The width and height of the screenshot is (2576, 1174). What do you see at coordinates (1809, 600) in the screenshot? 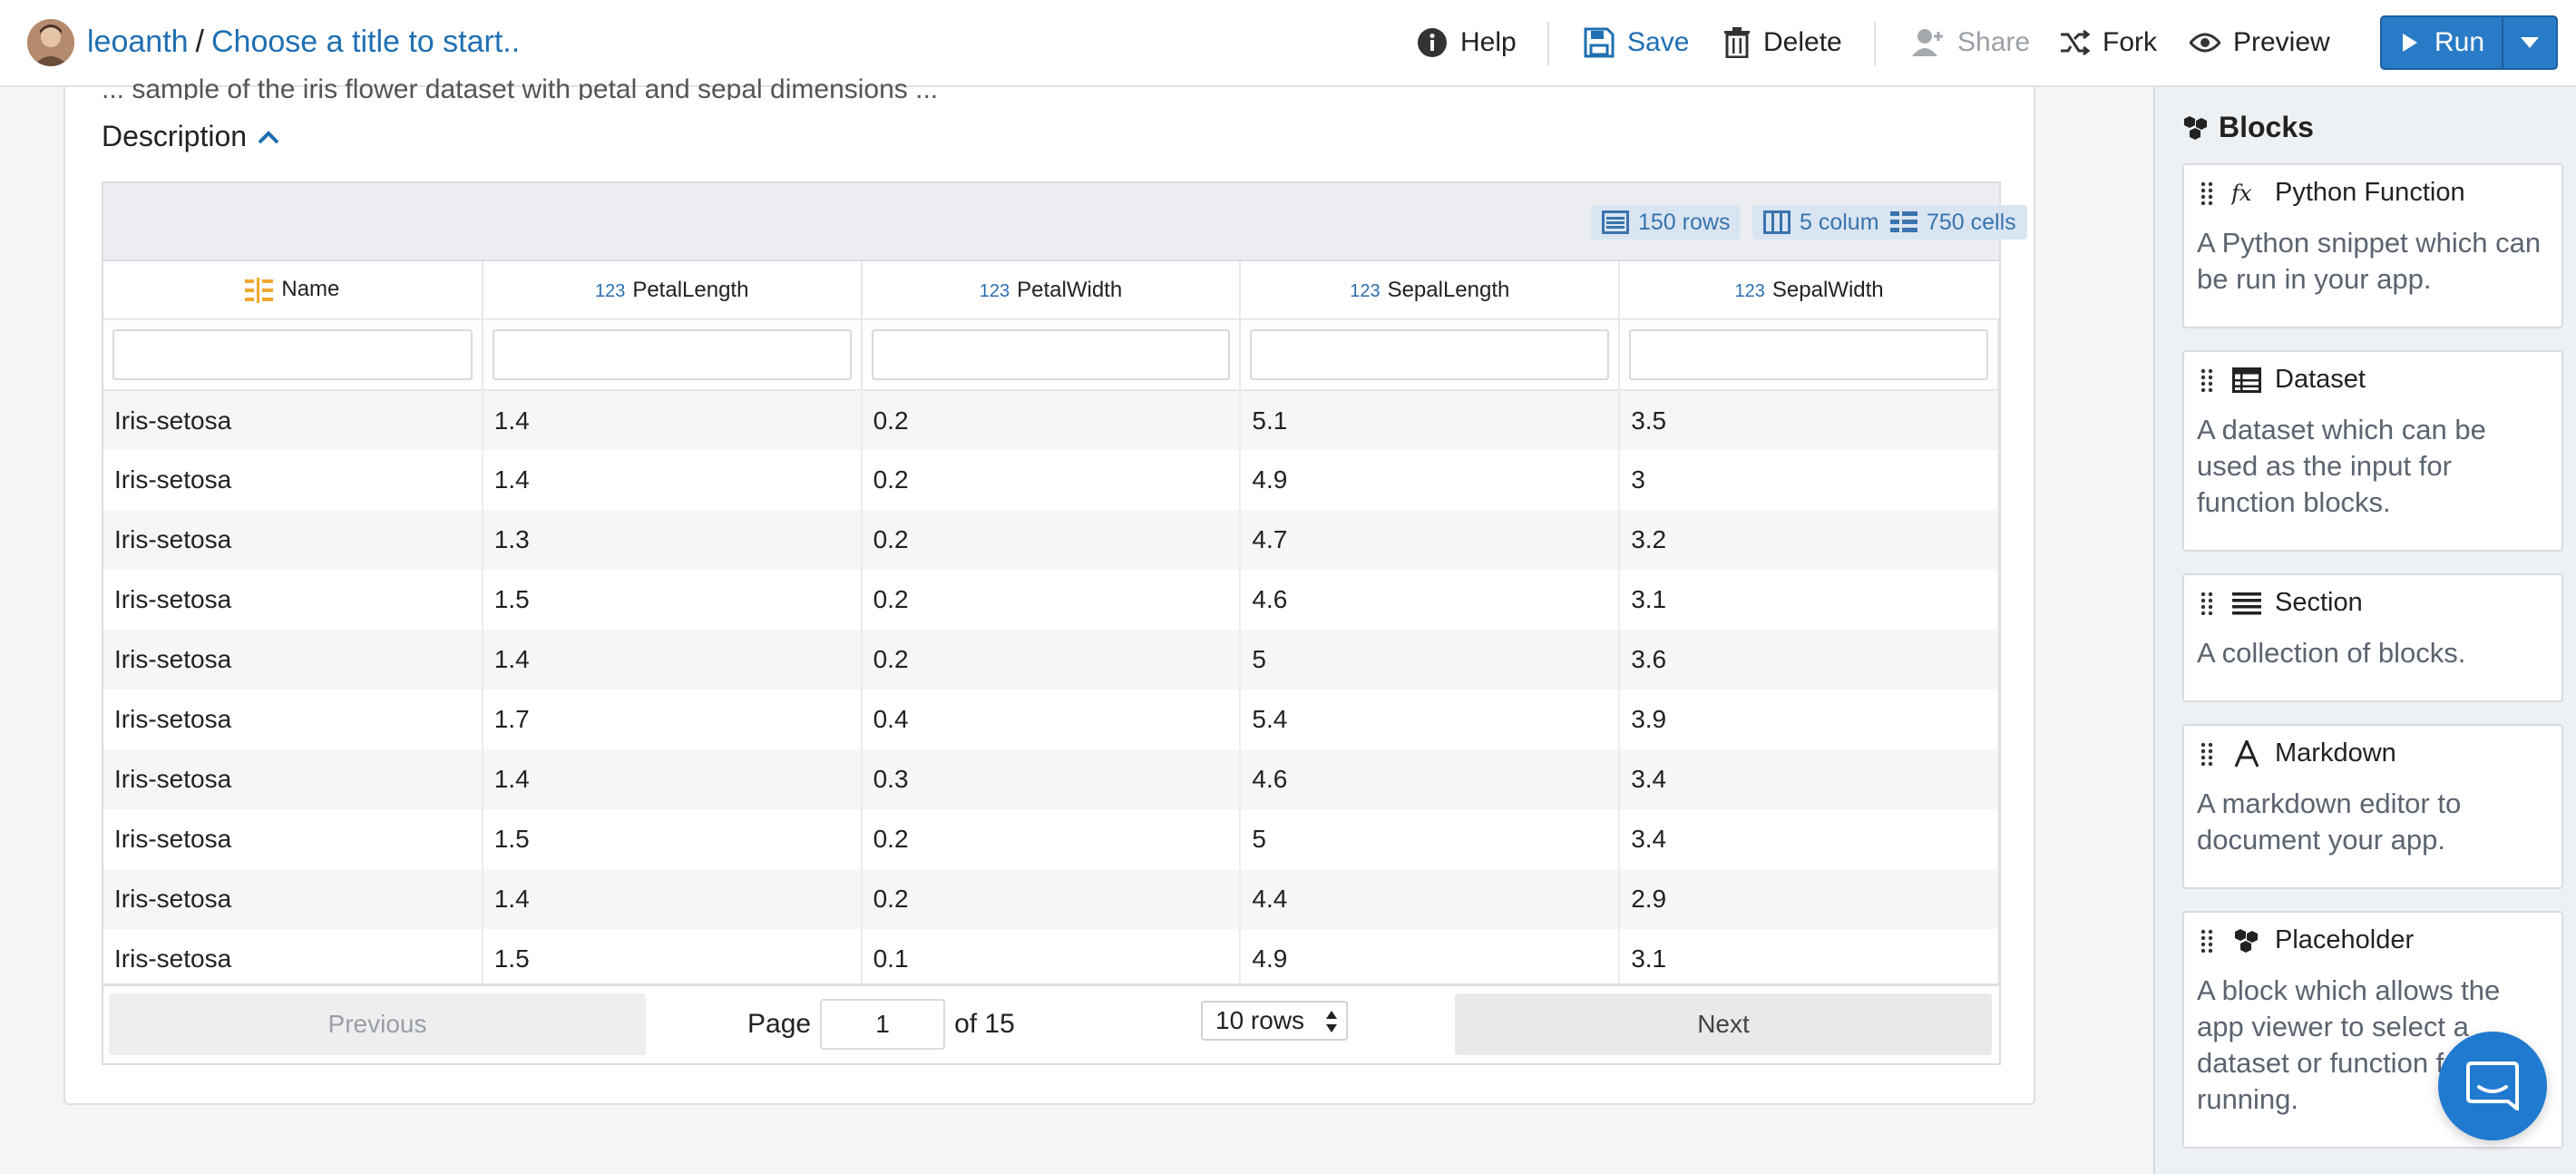
I see `table-cell: 3.1` at bounding box center [1809, 600].